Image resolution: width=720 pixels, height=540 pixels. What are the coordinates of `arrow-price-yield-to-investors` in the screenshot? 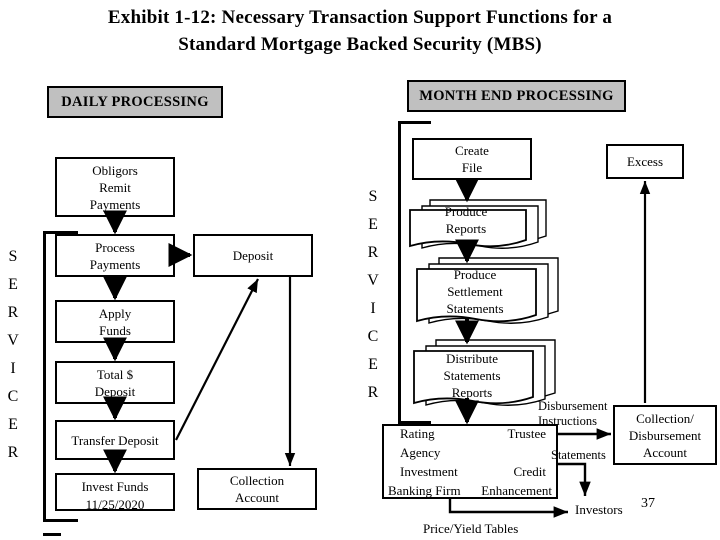 It's located at (508, 508).